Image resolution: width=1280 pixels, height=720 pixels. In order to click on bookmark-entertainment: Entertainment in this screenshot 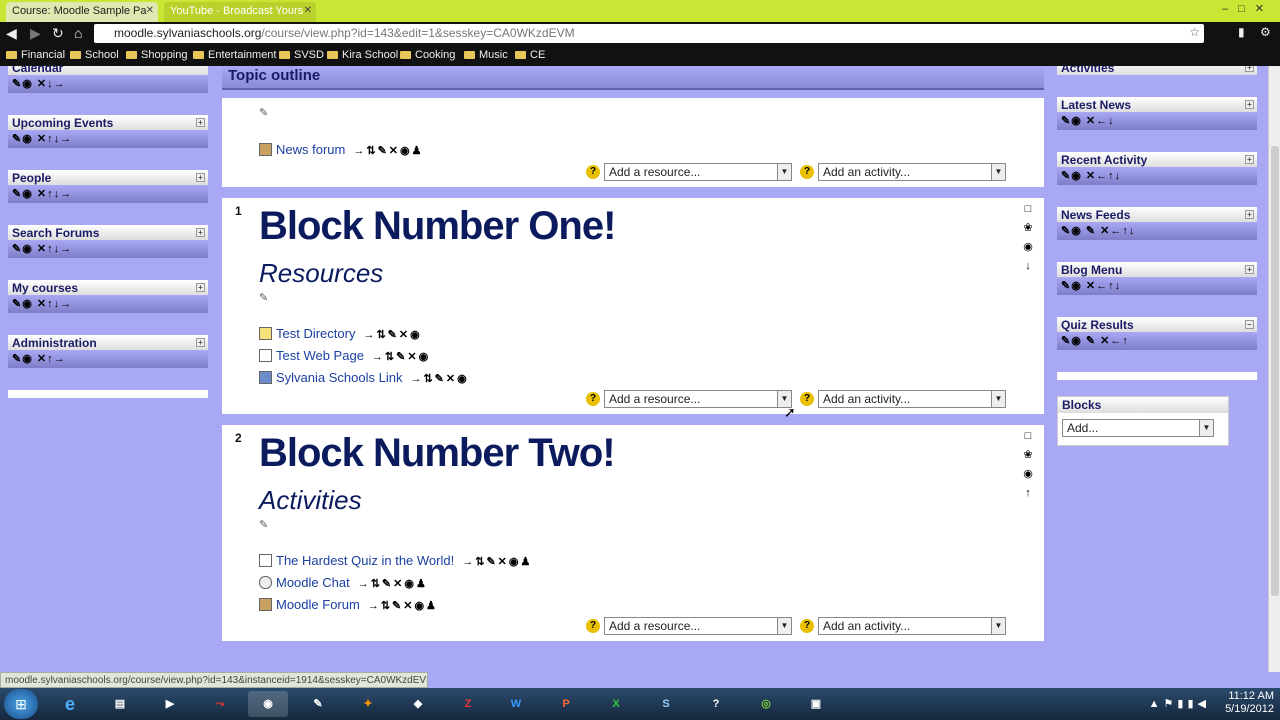, I will do `click(234, 55)`.